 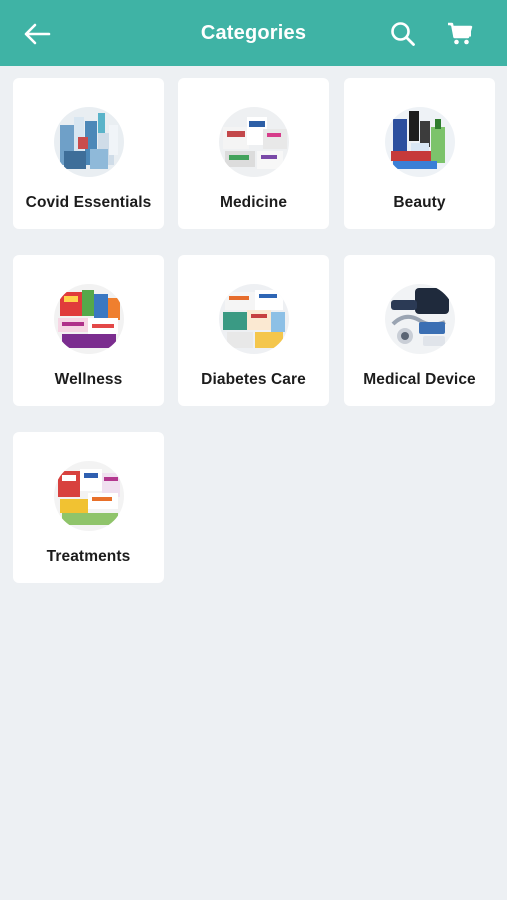 What do you see at coordinates (89, 496) in the screenshot?
I see `treatments-products-image` at bounding box center [89, 496].